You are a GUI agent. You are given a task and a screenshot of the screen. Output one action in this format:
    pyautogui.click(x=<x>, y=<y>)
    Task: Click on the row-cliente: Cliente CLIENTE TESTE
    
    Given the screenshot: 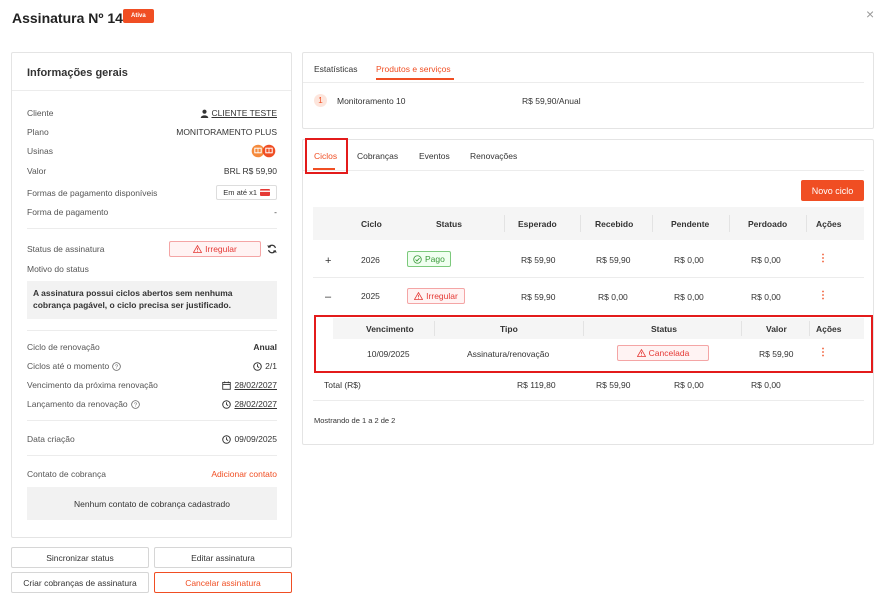 What is the action you would take?
    pyautogui.click(x=152, y=113)
    